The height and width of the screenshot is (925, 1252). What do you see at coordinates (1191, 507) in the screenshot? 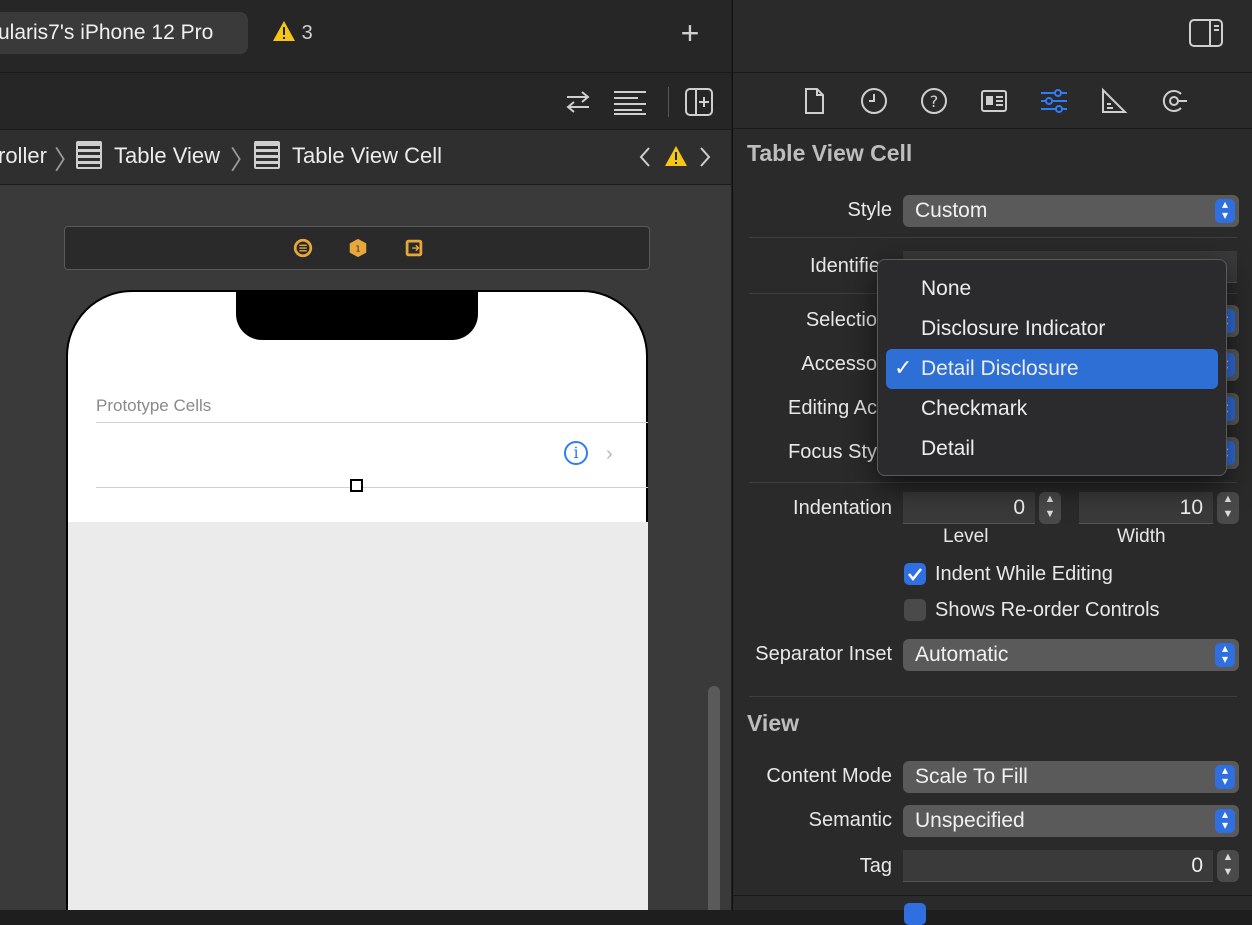
I see `indent-width-value: 10` at bounding box center [1191, 507].